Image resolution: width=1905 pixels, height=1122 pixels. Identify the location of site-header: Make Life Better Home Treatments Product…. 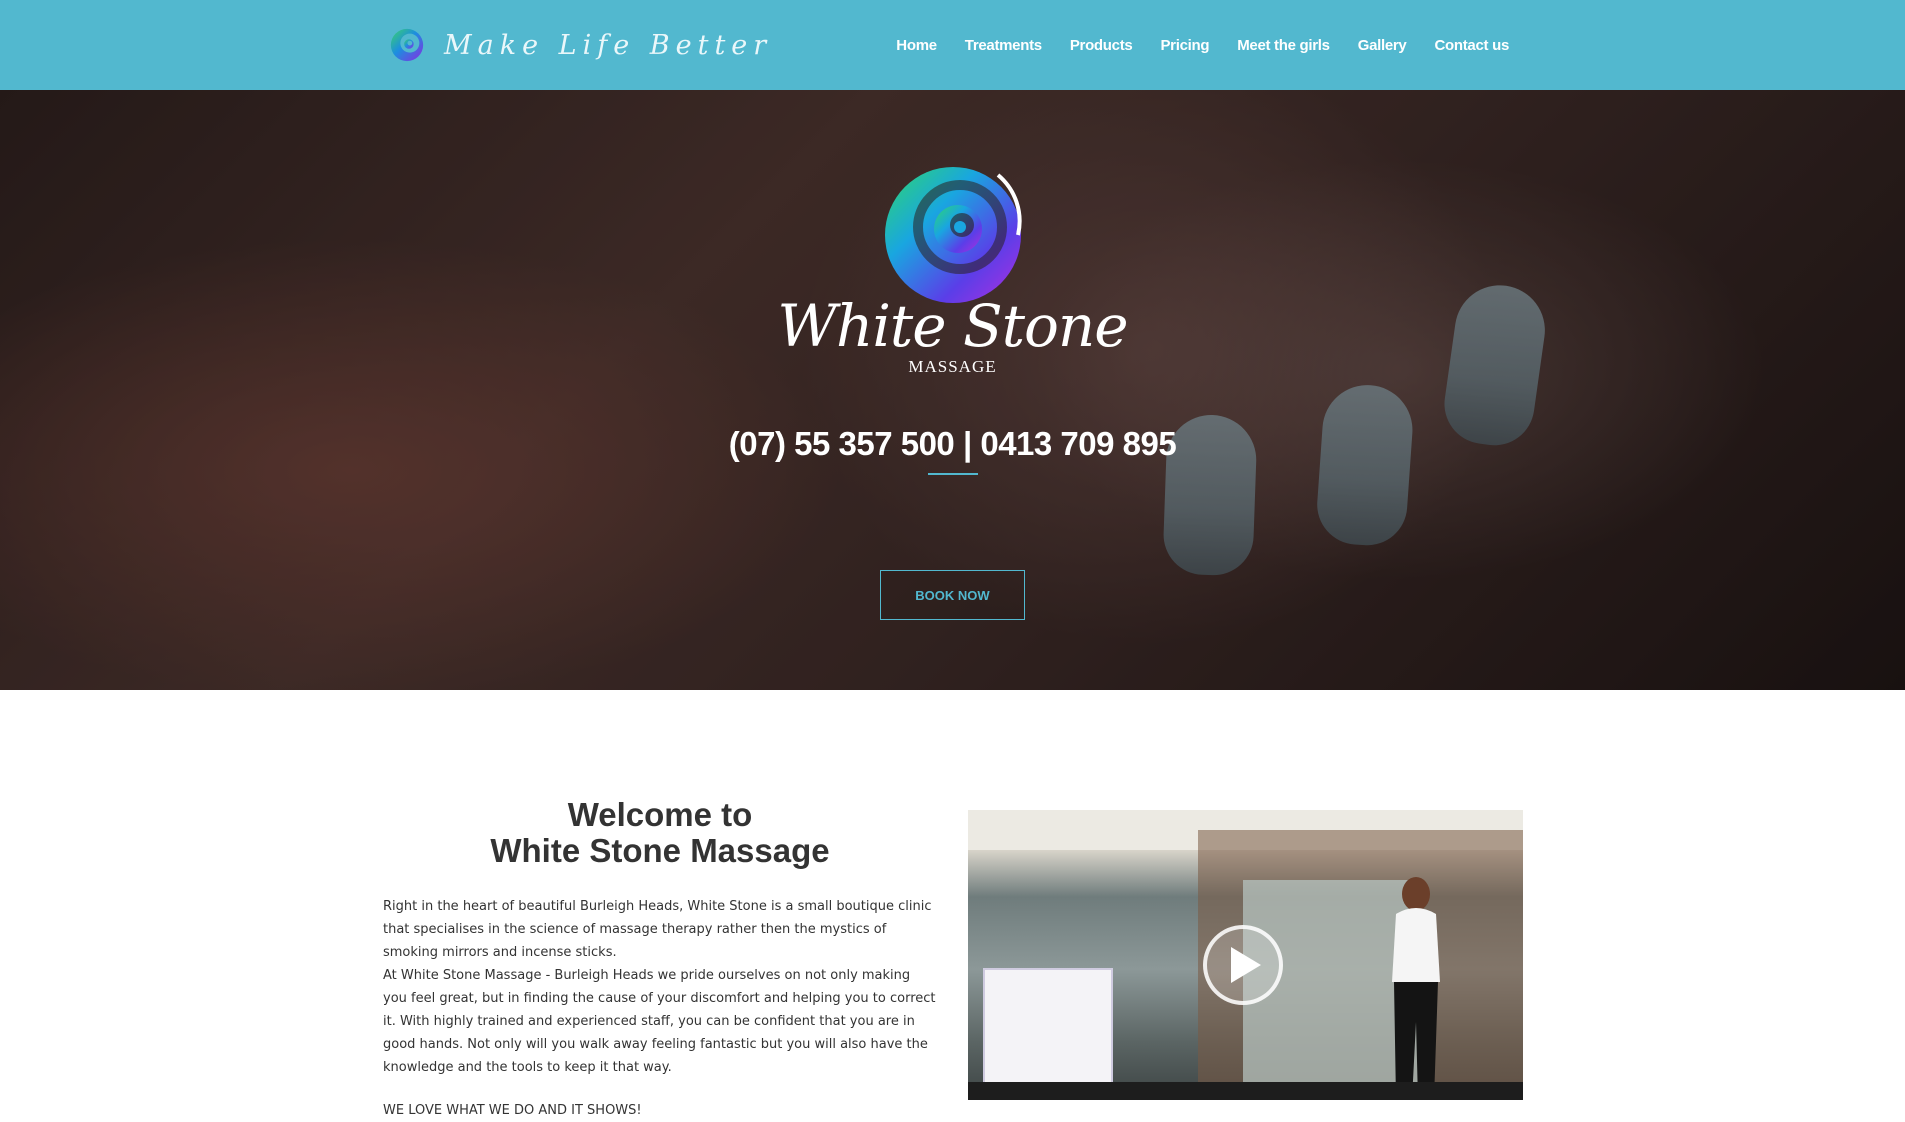
(952, 45).